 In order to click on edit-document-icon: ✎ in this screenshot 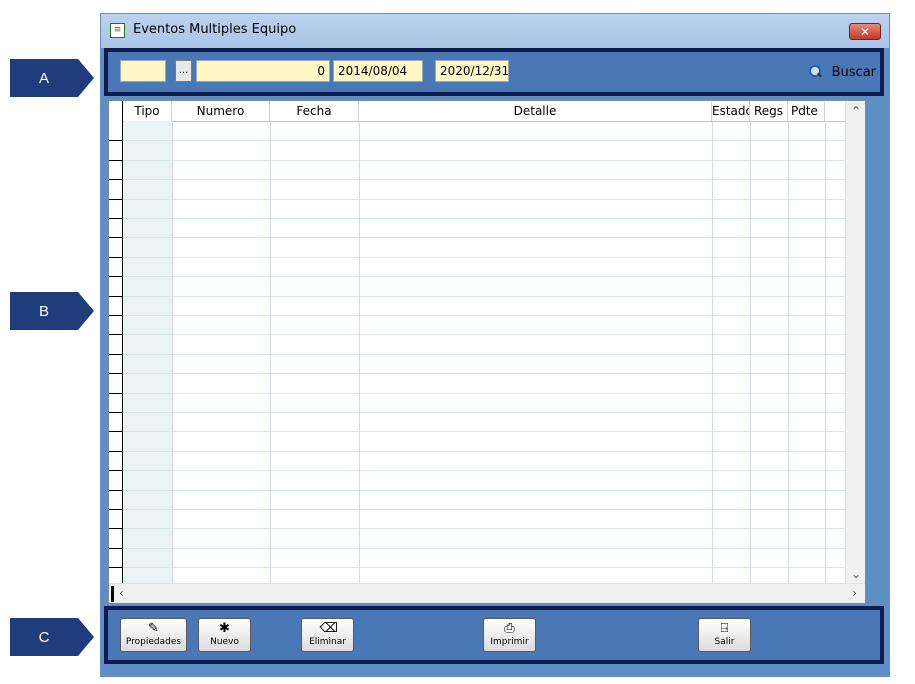, I will do `click(153, 628)`.